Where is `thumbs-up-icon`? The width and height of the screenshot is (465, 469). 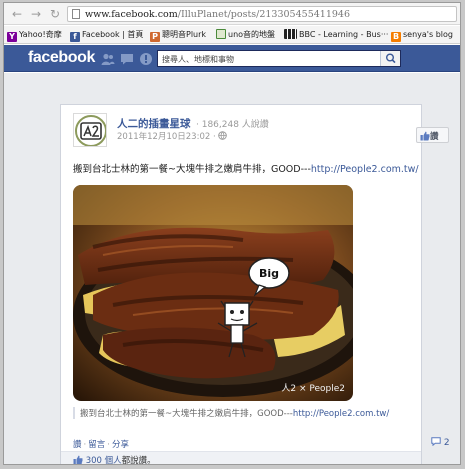
thumbs-up-icon is located at coordinates (425, 136).